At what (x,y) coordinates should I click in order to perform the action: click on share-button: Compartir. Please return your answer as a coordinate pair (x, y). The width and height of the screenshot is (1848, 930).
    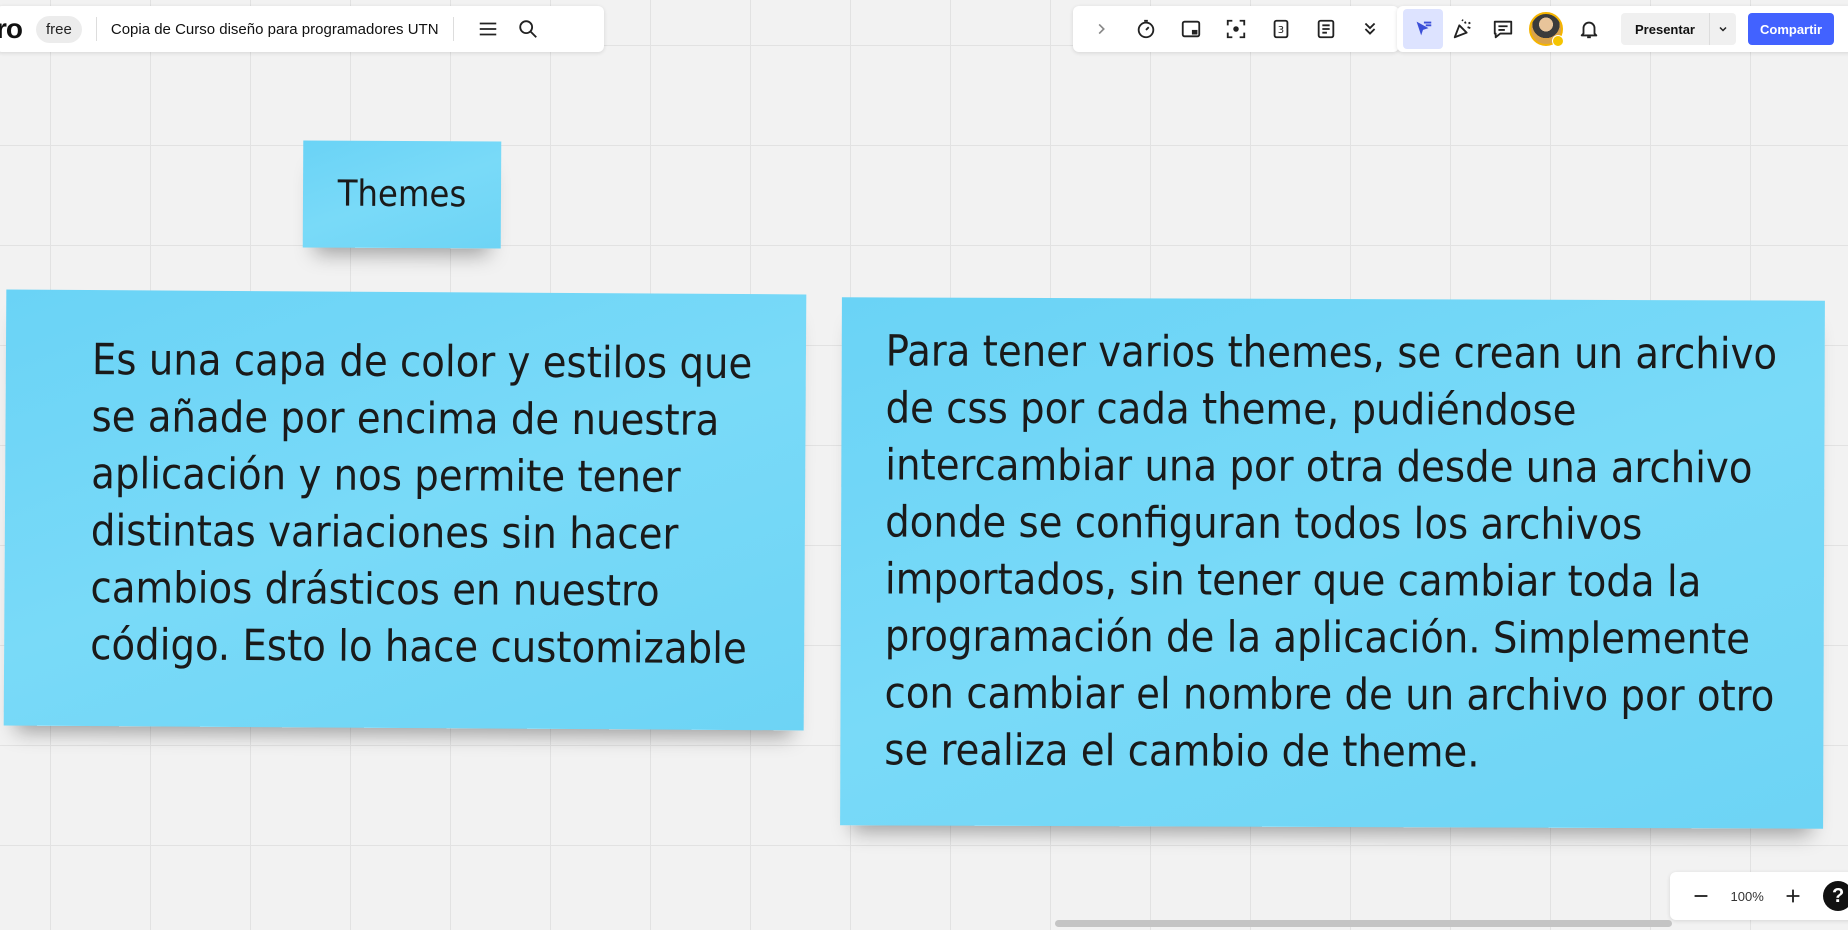
    Looking at the image, I should click on (1791, 29).